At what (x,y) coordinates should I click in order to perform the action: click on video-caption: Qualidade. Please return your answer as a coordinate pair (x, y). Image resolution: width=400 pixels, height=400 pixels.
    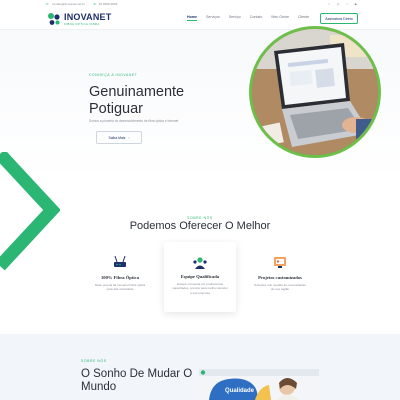
    Looking at the image, I should click on (240, 391).